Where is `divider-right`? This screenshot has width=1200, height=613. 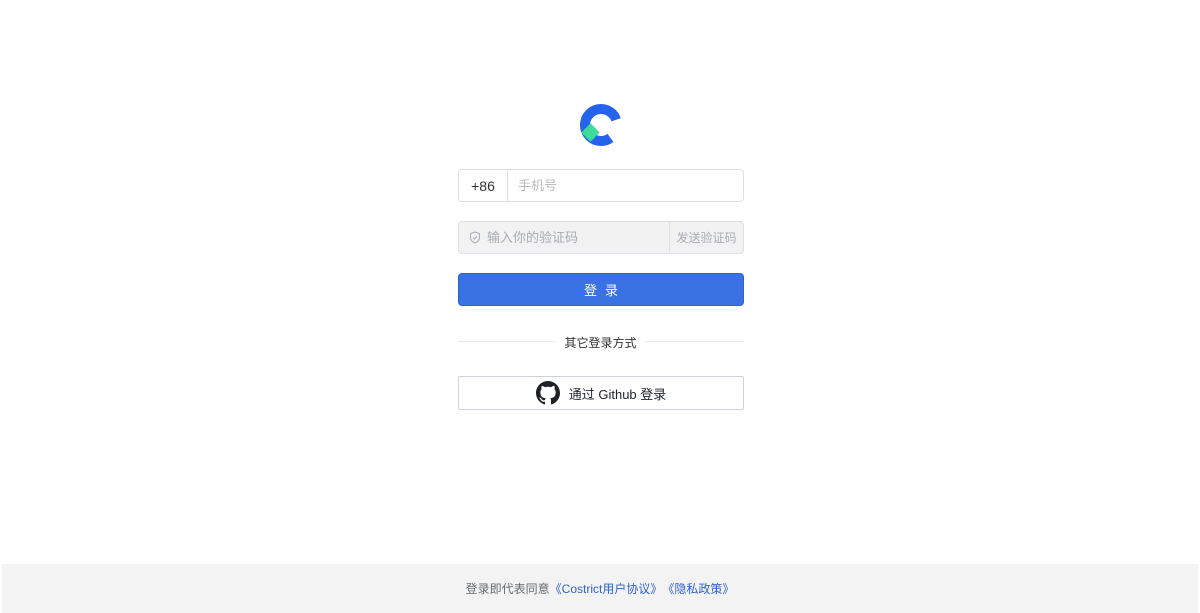 divider-right is located at coordinates (694, 341).